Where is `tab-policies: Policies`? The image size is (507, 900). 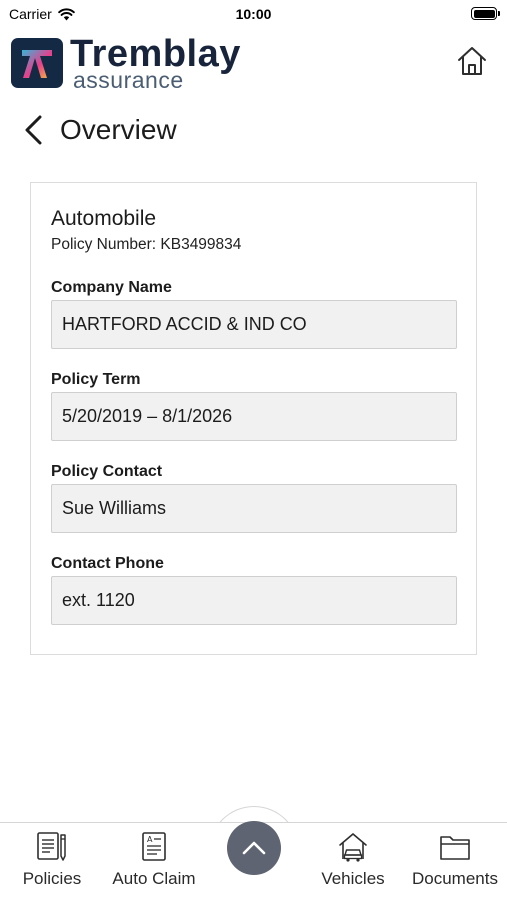
tab-policies: Policies is located at coordinates (52, 860).